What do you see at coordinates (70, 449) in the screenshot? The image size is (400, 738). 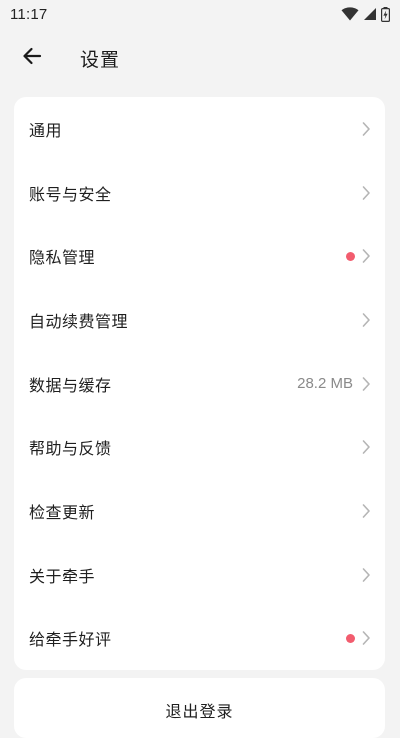 I see `settings-item-label: 帮助与反馈` at bounding box center [70, 449].